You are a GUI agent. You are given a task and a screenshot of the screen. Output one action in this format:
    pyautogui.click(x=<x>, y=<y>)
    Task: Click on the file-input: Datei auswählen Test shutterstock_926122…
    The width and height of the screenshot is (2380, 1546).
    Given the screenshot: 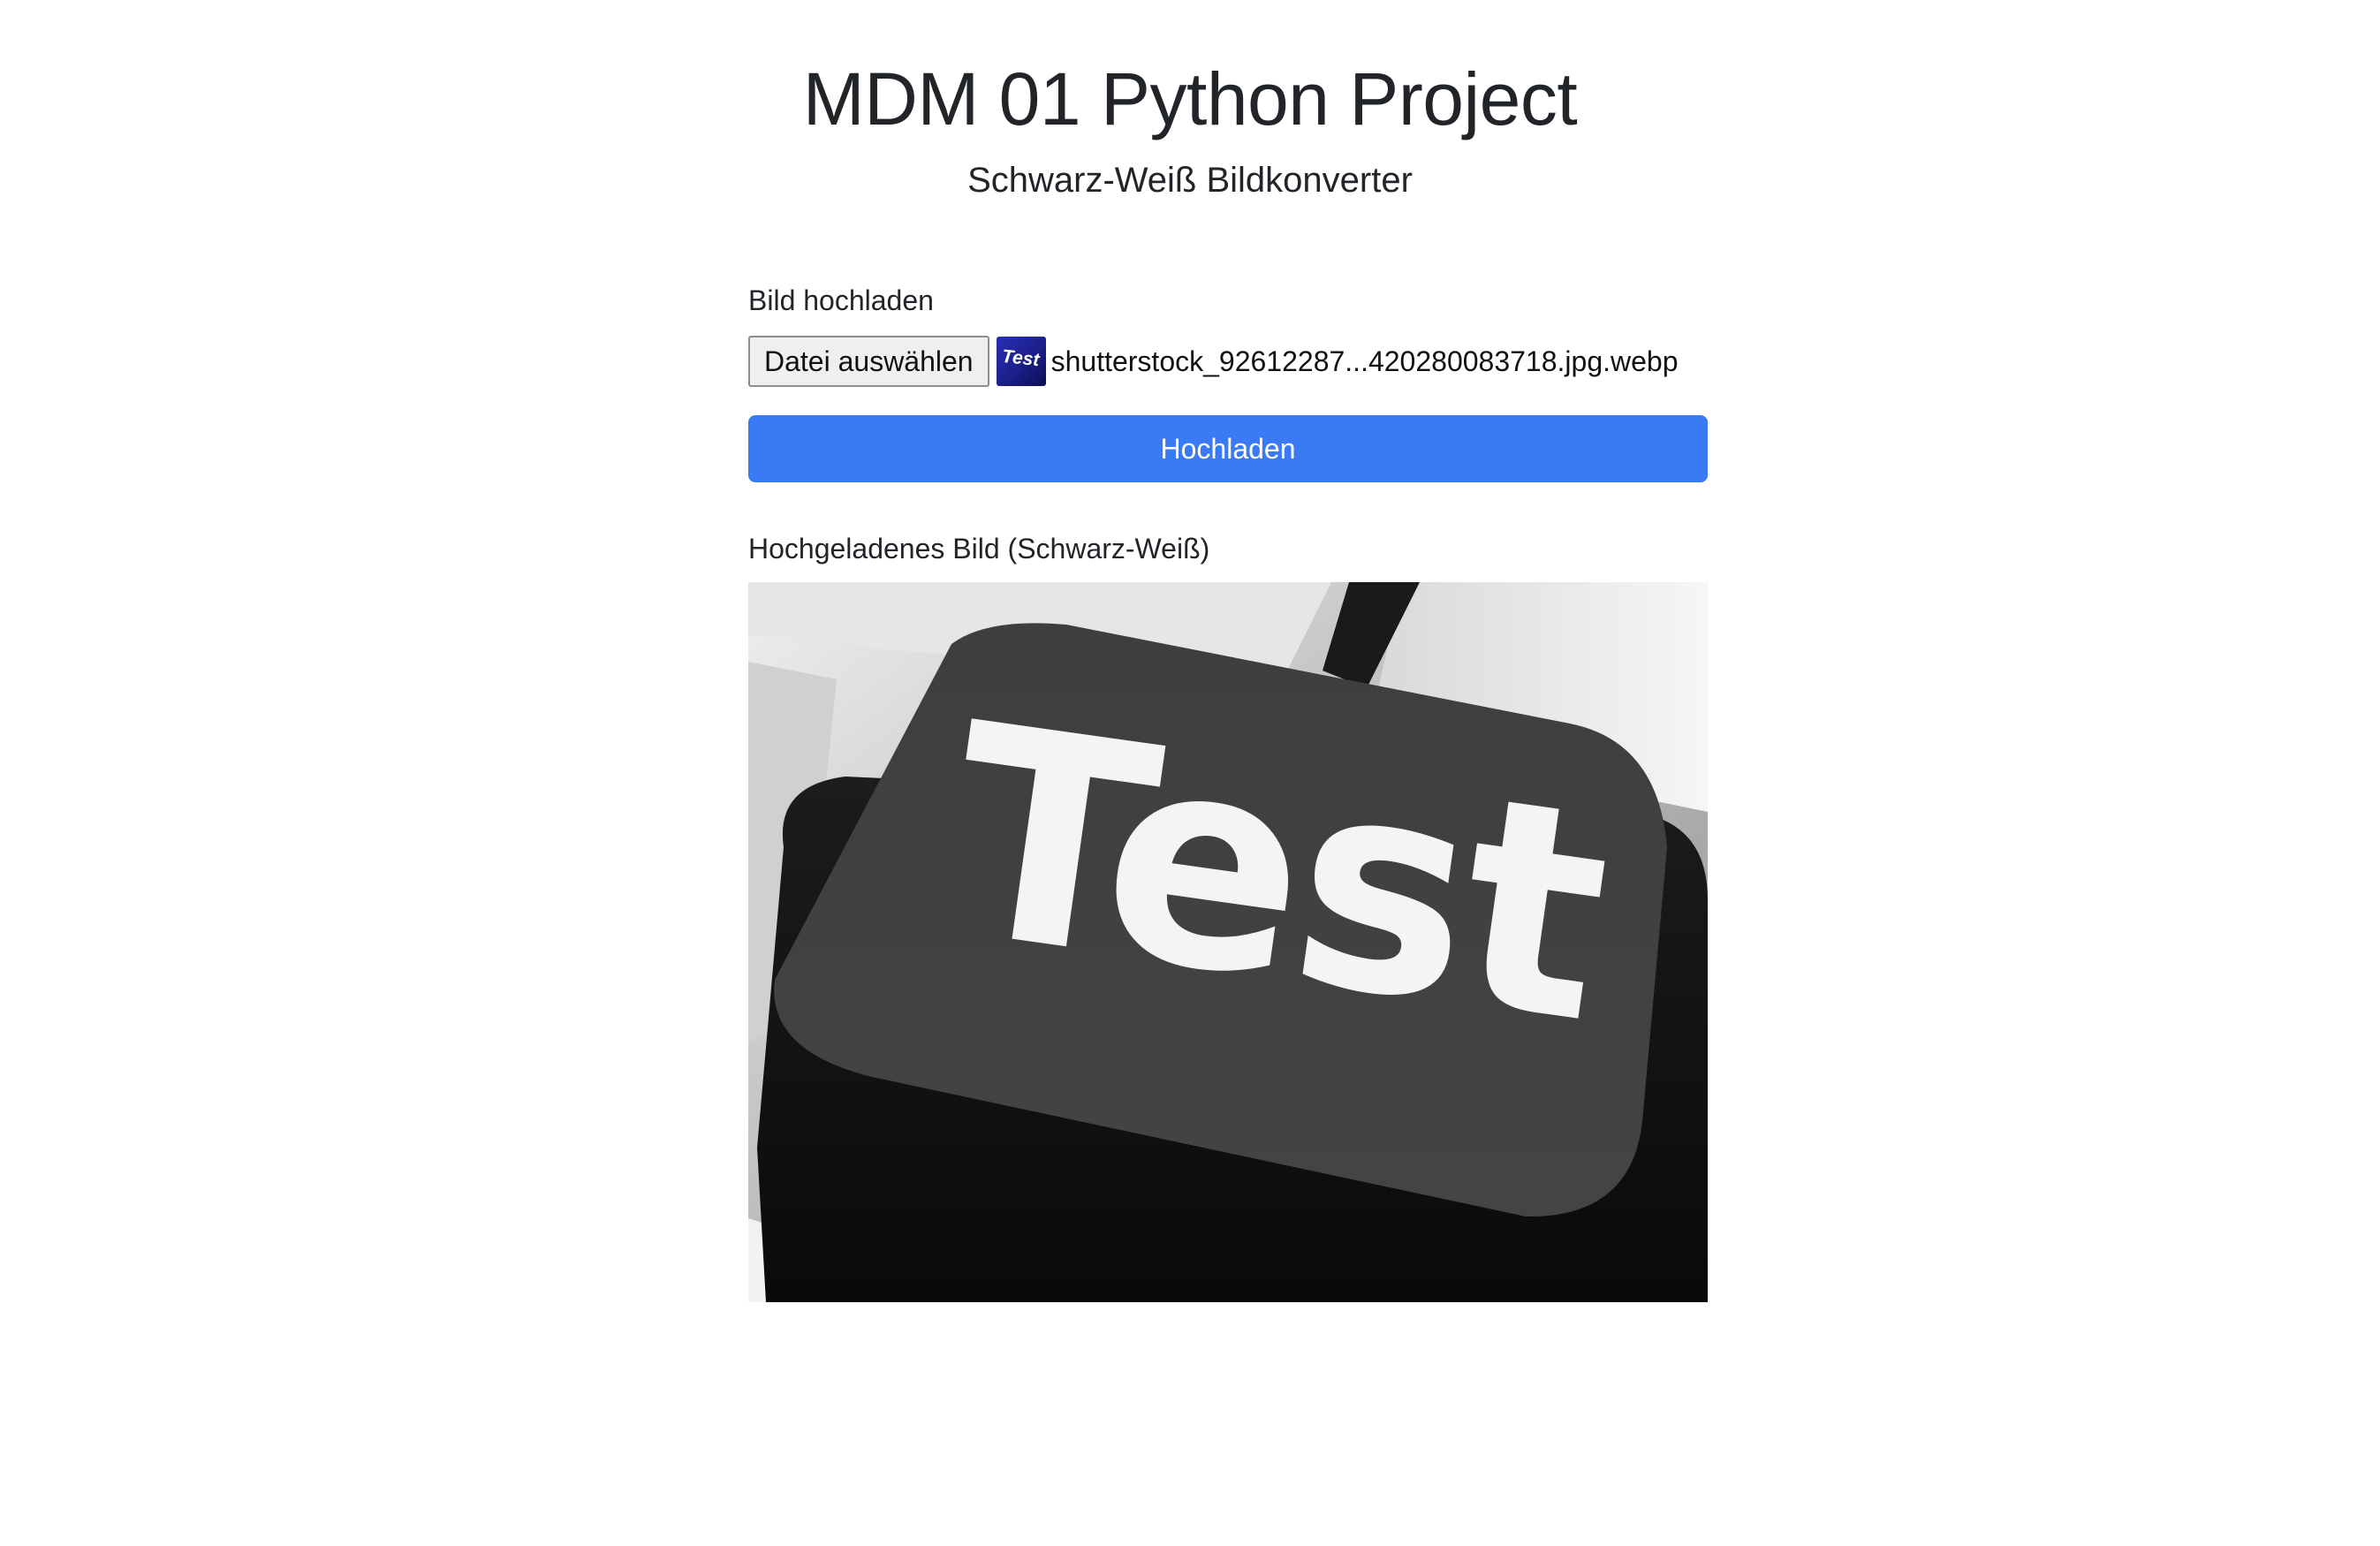 What is the action you would take?
    pyautogui.click(x=1213, y=361)
    